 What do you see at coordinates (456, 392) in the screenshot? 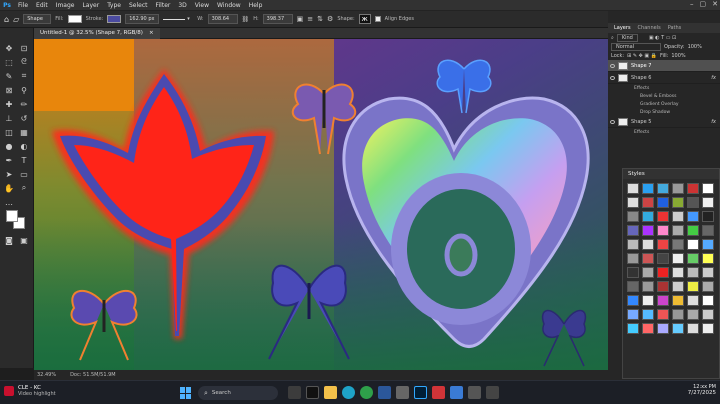
I see `app-icon-blue` at bounding box center [456, 392].